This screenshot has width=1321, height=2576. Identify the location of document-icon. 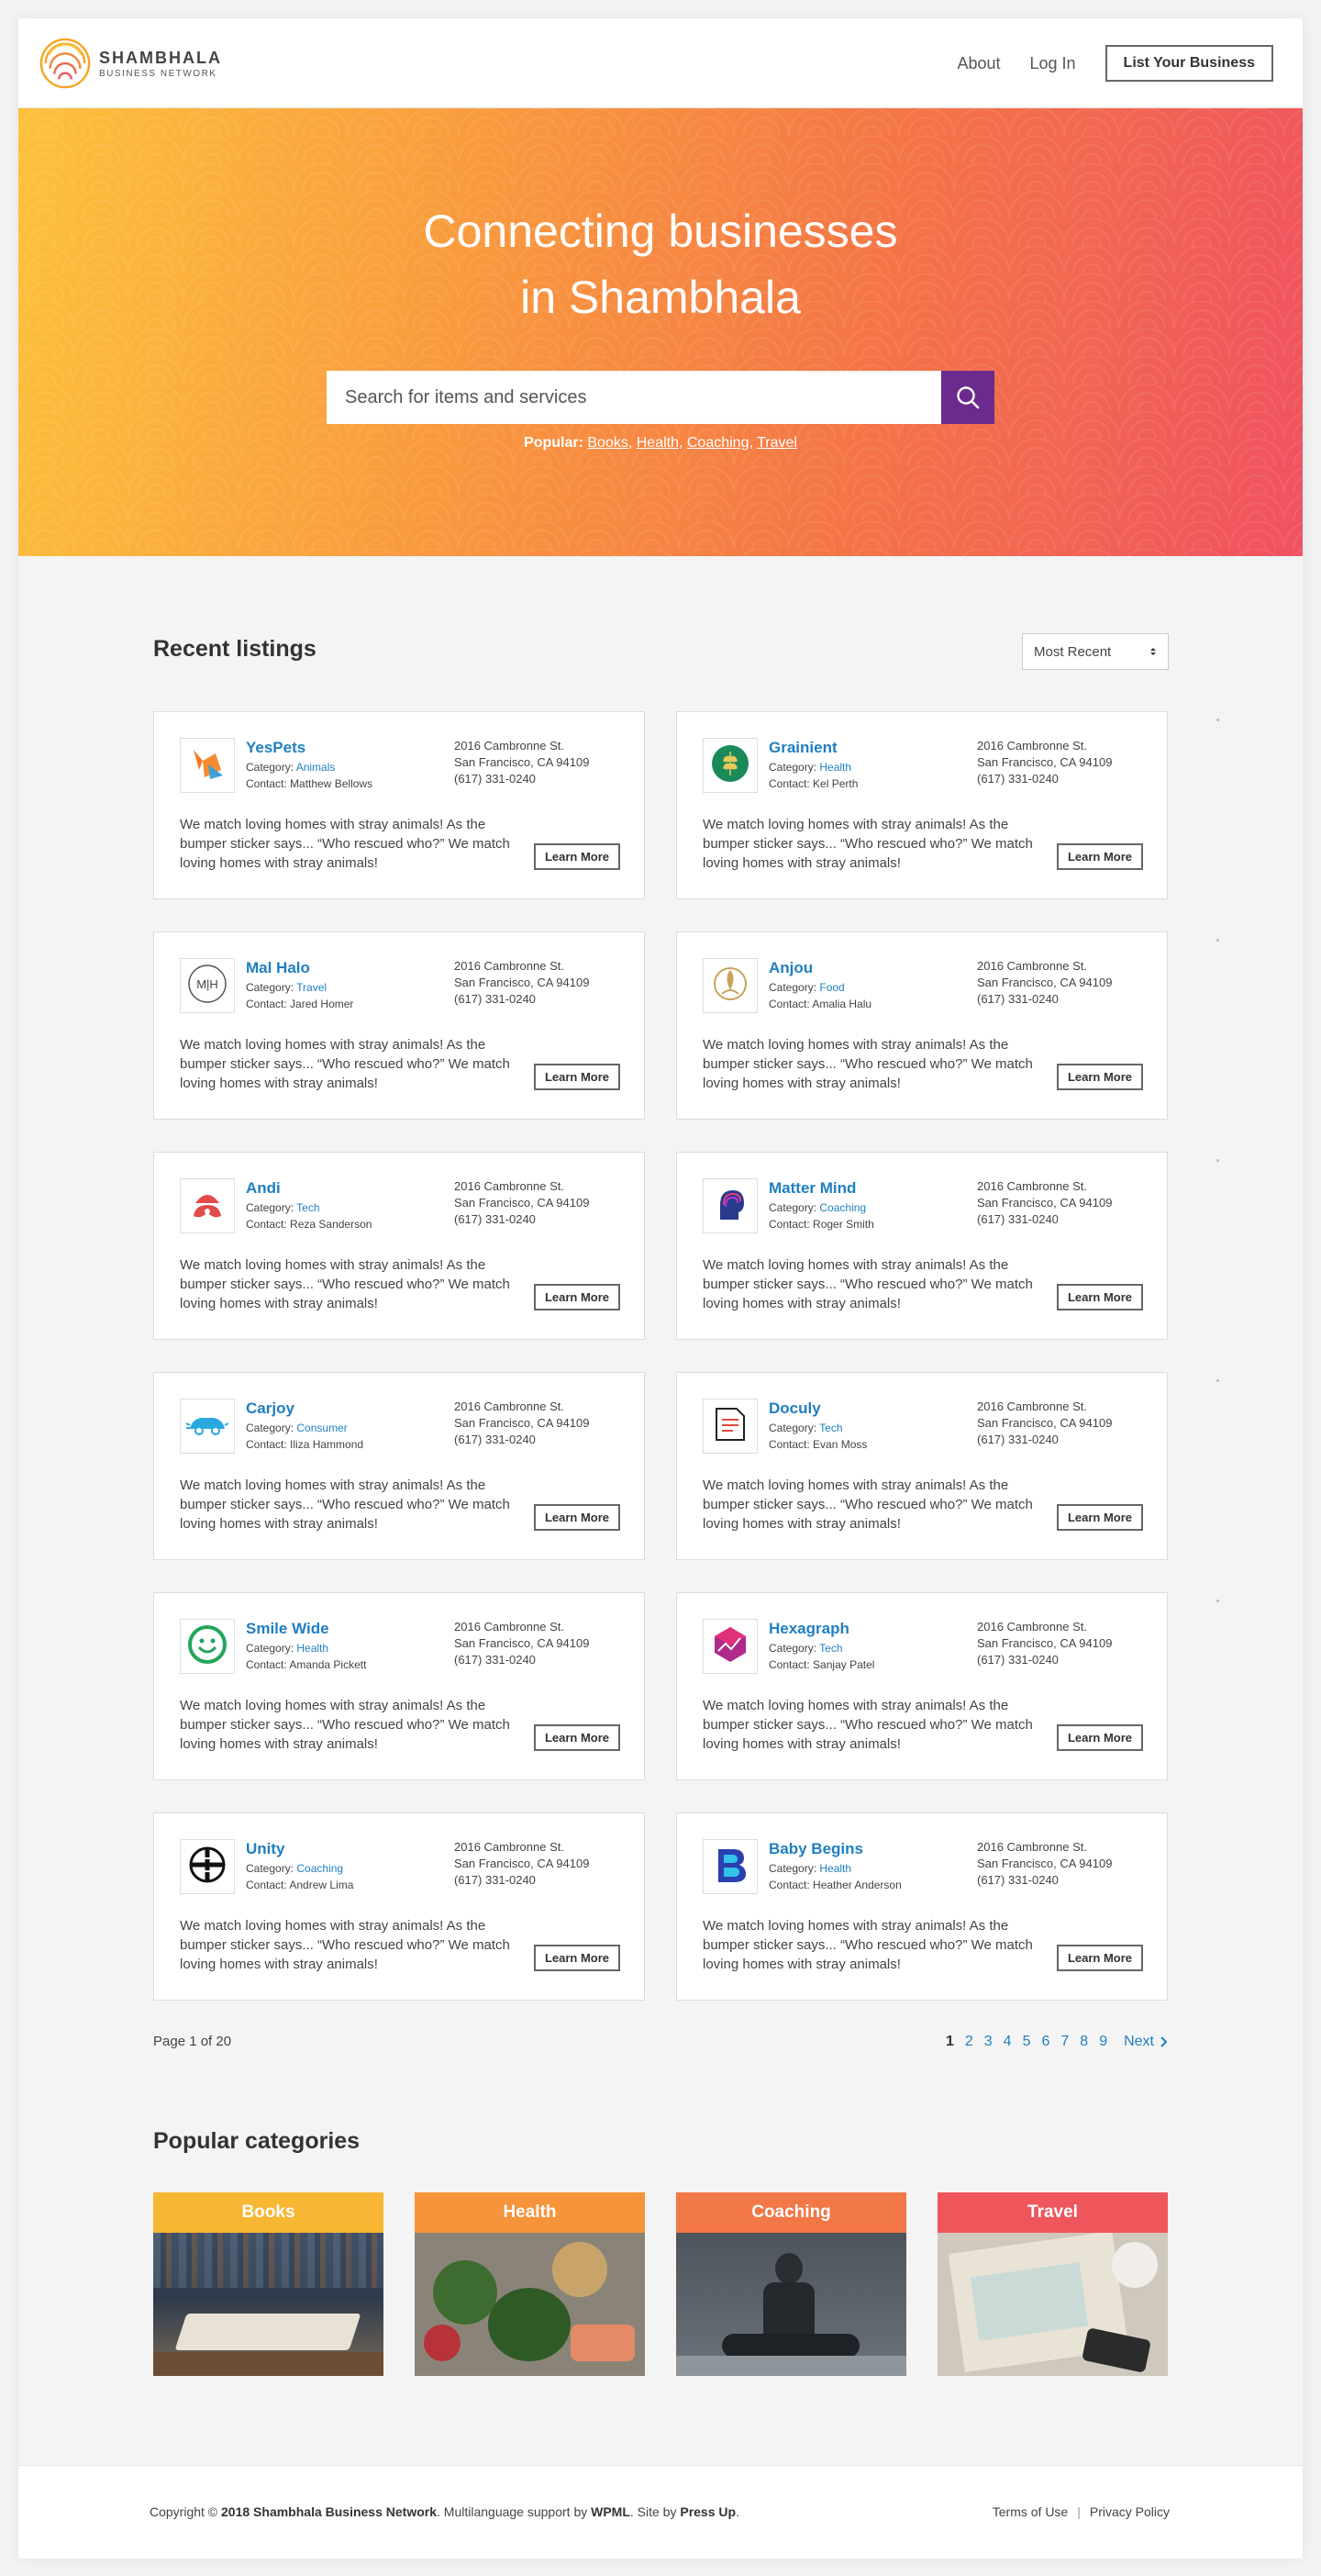
(730, 1426).